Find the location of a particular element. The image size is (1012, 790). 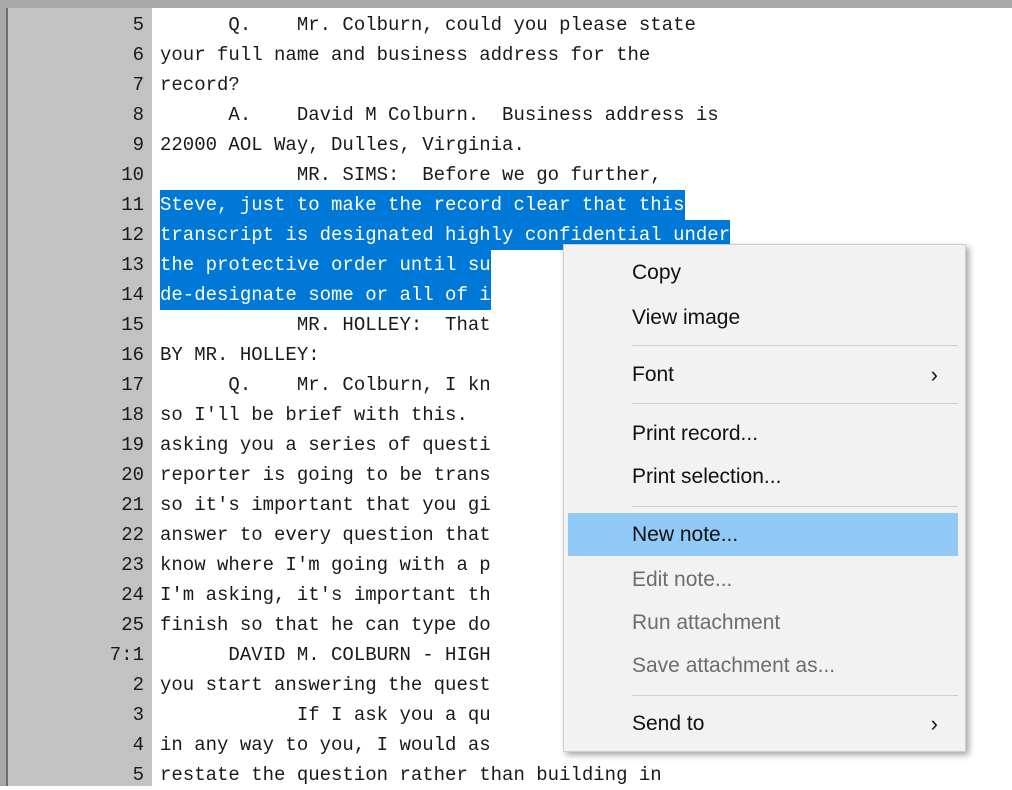

transcript-line: I'm asking, it's important th is located at coordinates (325, 595).